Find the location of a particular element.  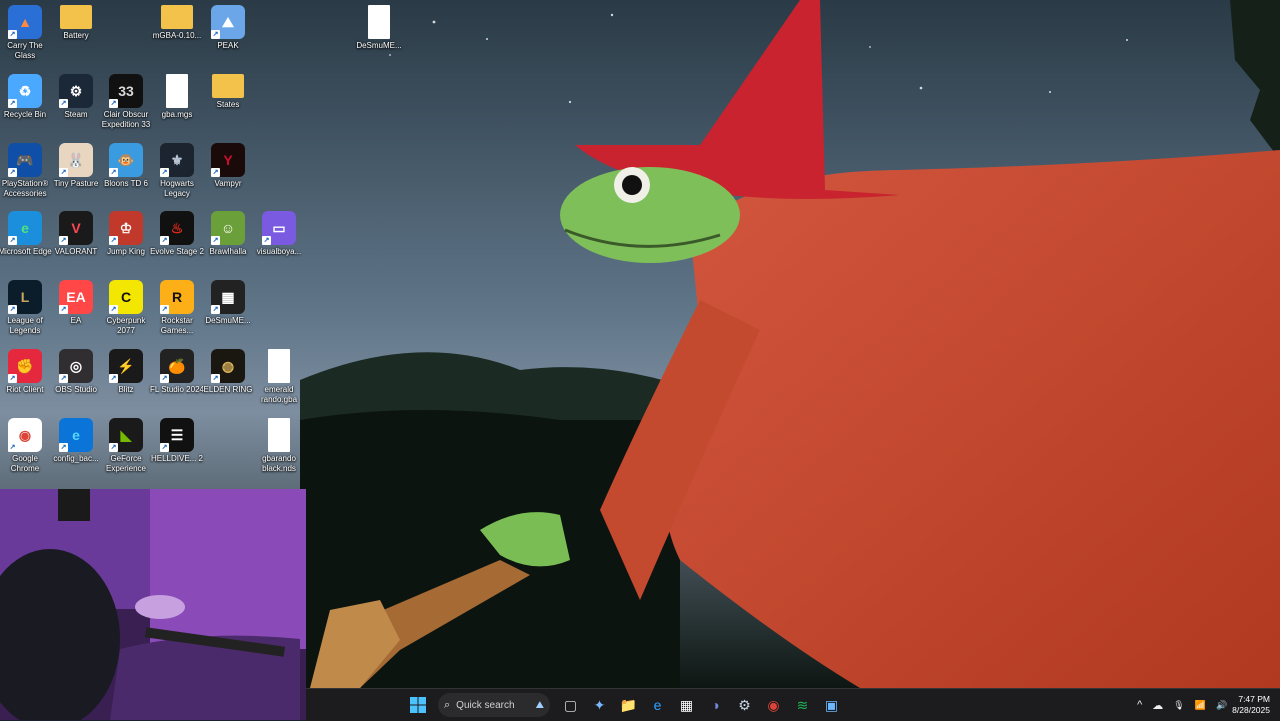

playstation-accessories-icon: 🎮 ↗ is located at coordinates (25, 160).